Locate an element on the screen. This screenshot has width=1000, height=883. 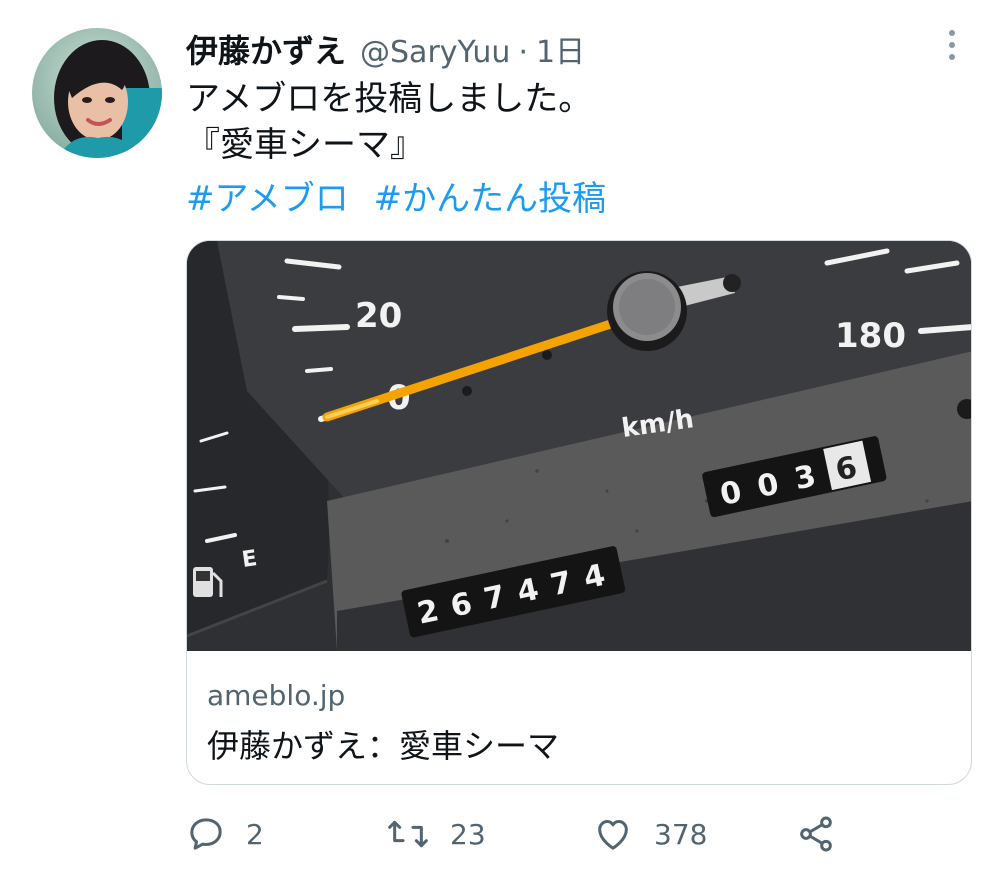
hashtag-link: #アメブロ is located at coordinates (267, 199).